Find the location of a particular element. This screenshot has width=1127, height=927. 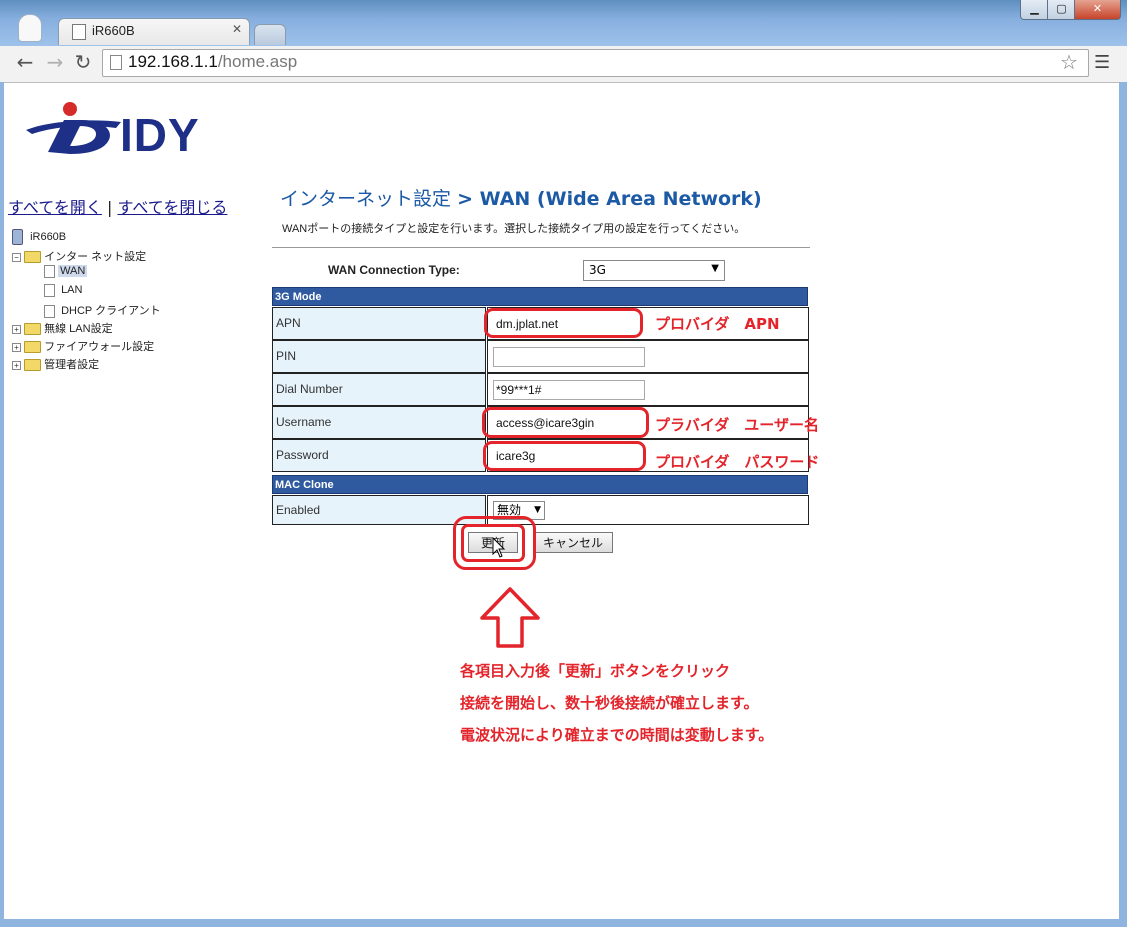

connection-type-select: 3G ▼ is located at coordinates (654, 270).